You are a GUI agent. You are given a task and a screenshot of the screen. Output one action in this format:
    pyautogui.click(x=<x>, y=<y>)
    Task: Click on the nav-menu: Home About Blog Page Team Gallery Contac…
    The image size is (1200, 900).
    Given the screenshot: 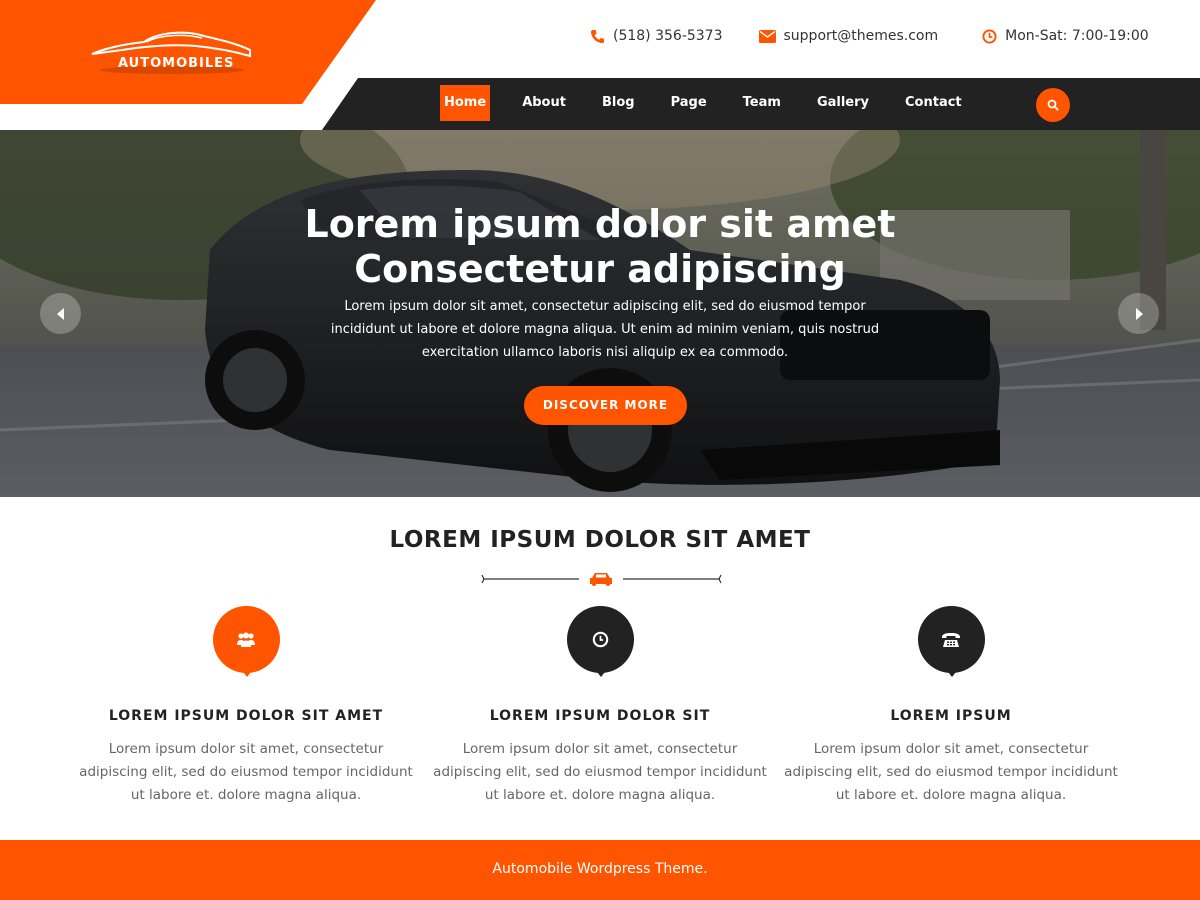 What is the action you would take?
    pyautogui.click(x=717, y=103)
    